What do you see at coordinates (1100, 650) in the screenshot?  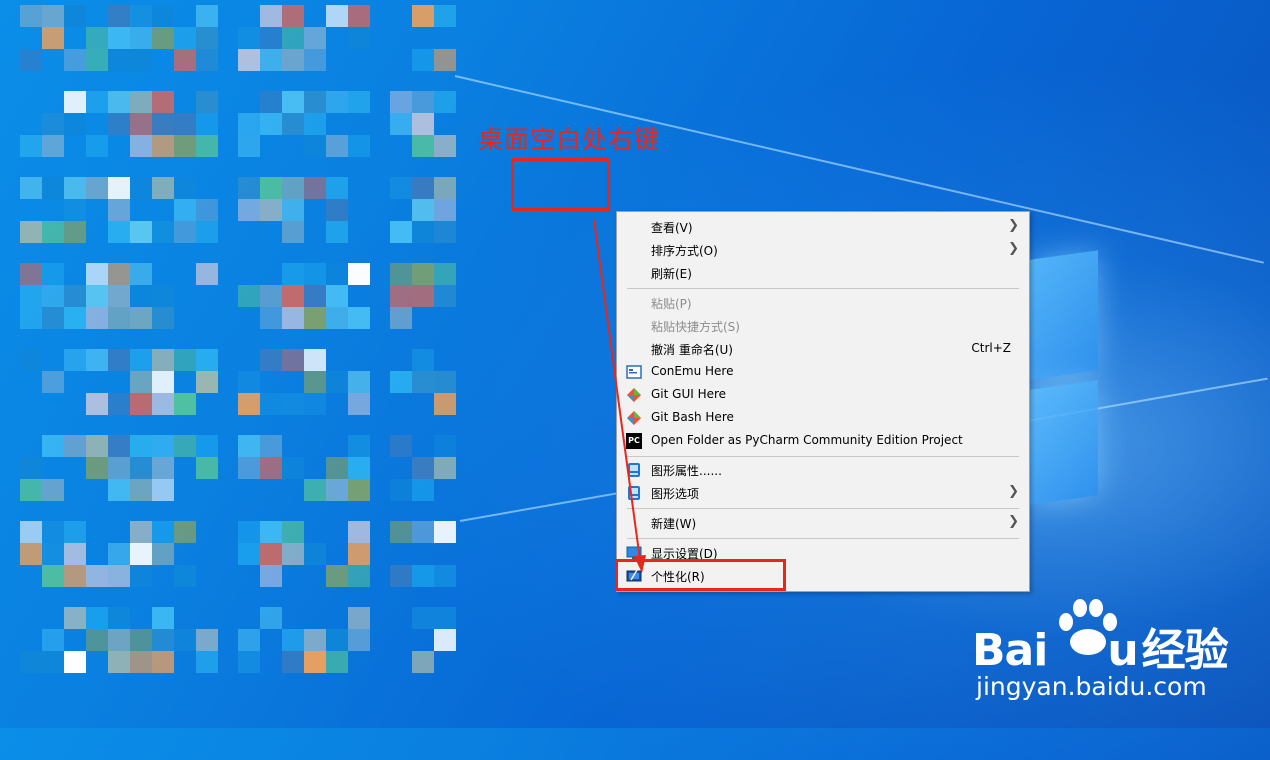 I see `baidu-brand-text: Bai u经验` at bounding box center [1100, 650].